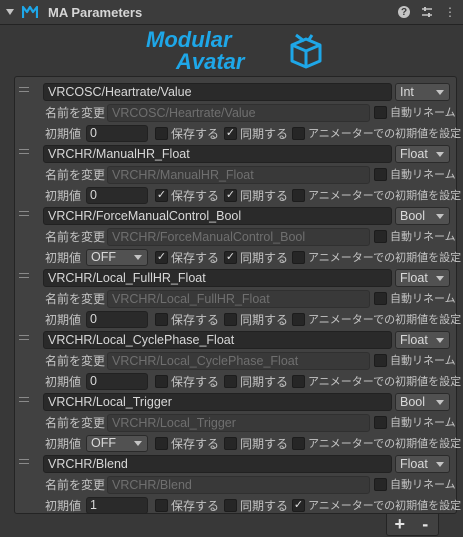 This screenshot has width=463, height=537. What do you see at coordinates (450, 12) in the screenshot?
I see `more-icon: ⋮` at bounding box center [450, 12].